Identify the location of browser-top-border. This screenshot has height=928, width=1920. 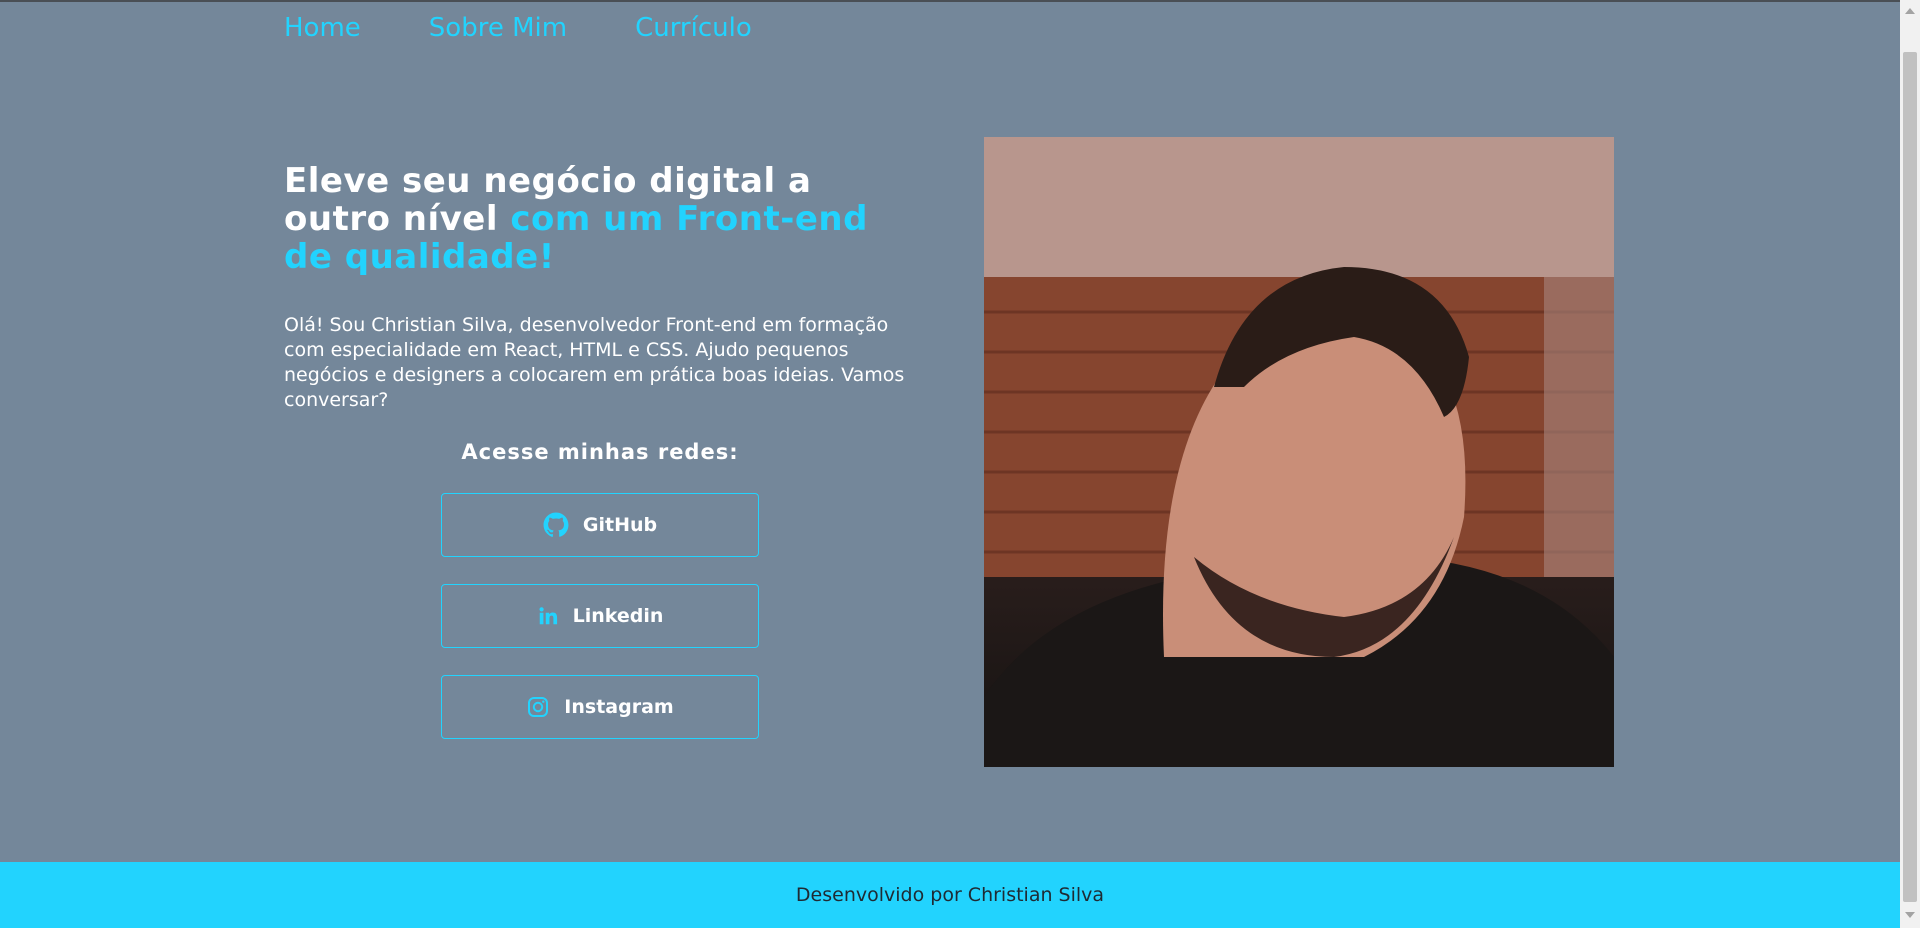
(960, 1).